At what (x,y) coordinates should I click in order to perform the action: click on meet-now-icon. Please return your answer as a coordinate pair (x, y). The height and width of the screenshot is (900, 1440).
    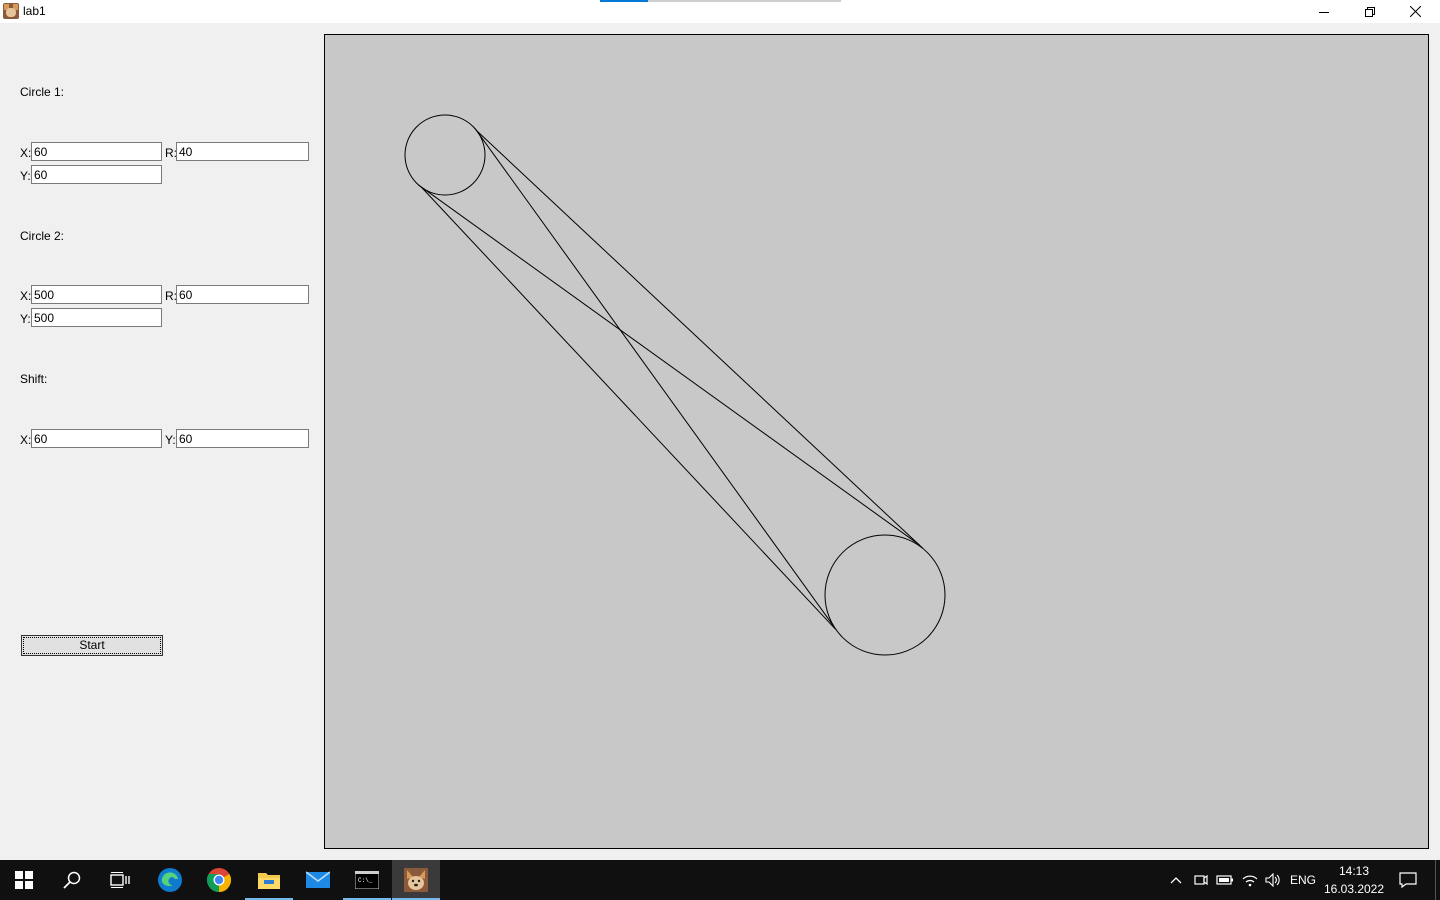
    Looking at the image, I should click on (1201, 880).